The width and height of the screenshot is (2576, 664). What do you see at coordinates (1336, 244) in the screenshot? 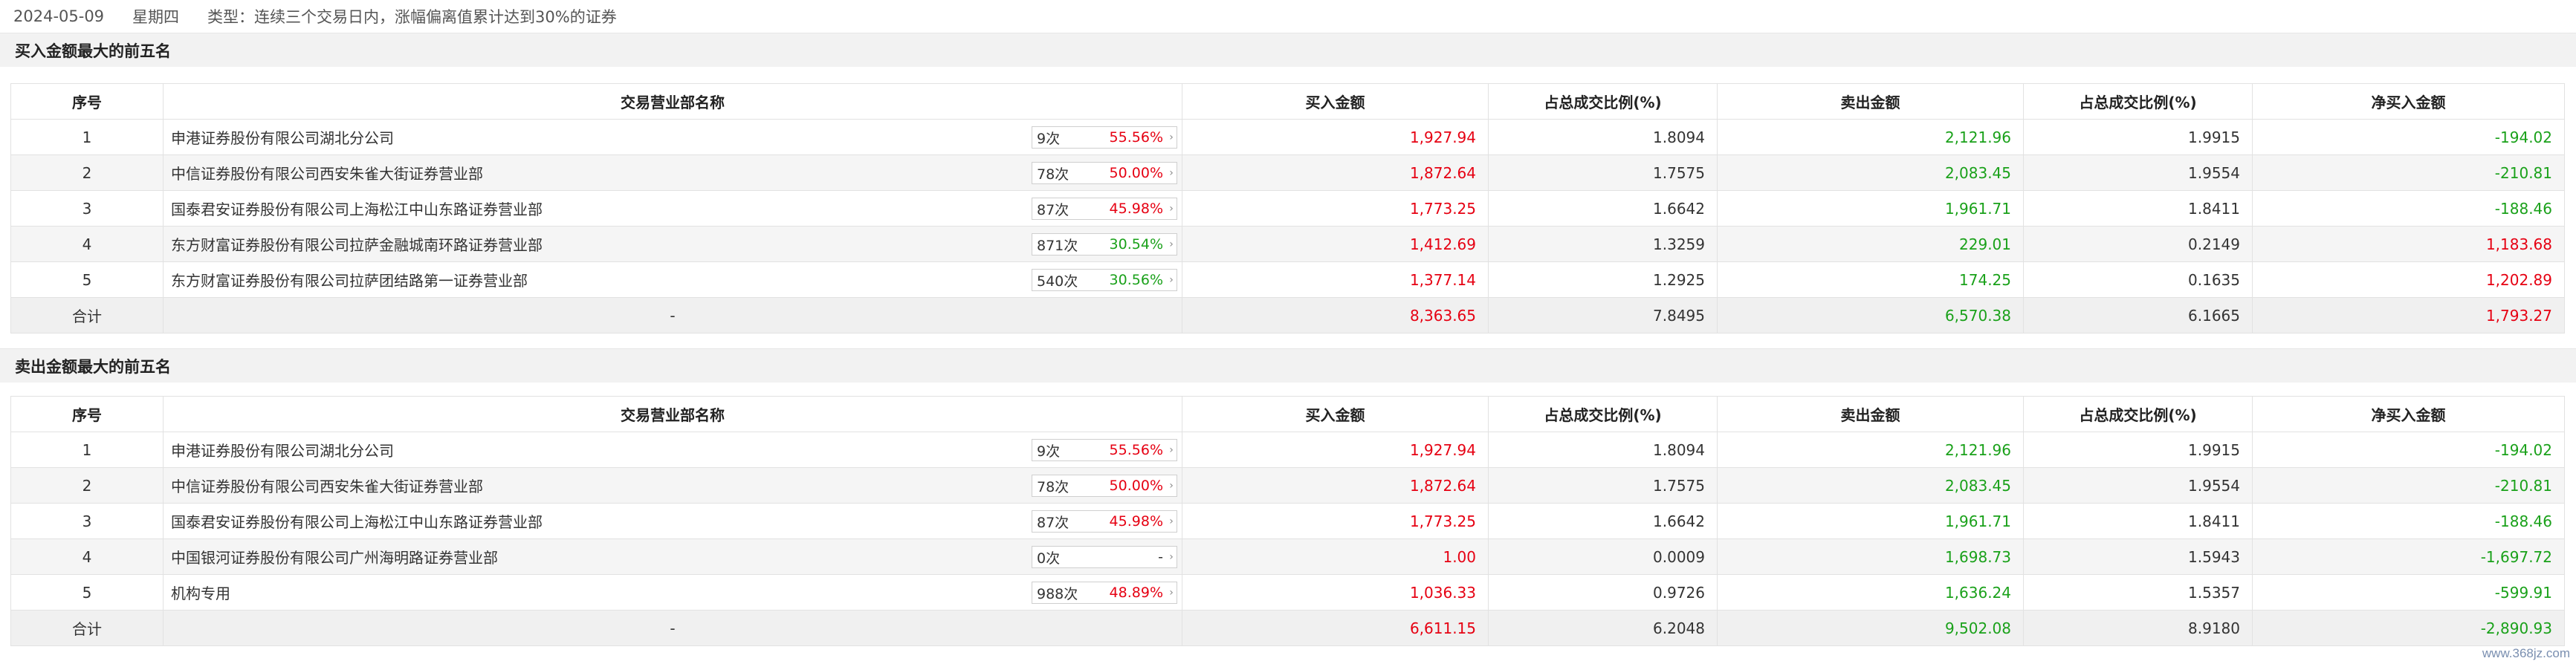
I see `buy-amount: 1,412.69` at bounding box center [1336, 244].